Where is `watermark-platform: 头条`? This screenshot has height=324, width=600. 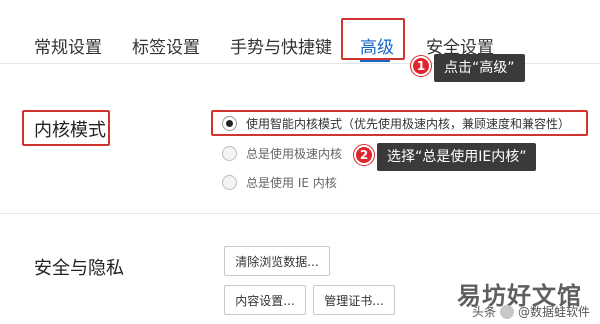
watermark-platform: 头条 is located at coordinates (483, 312).